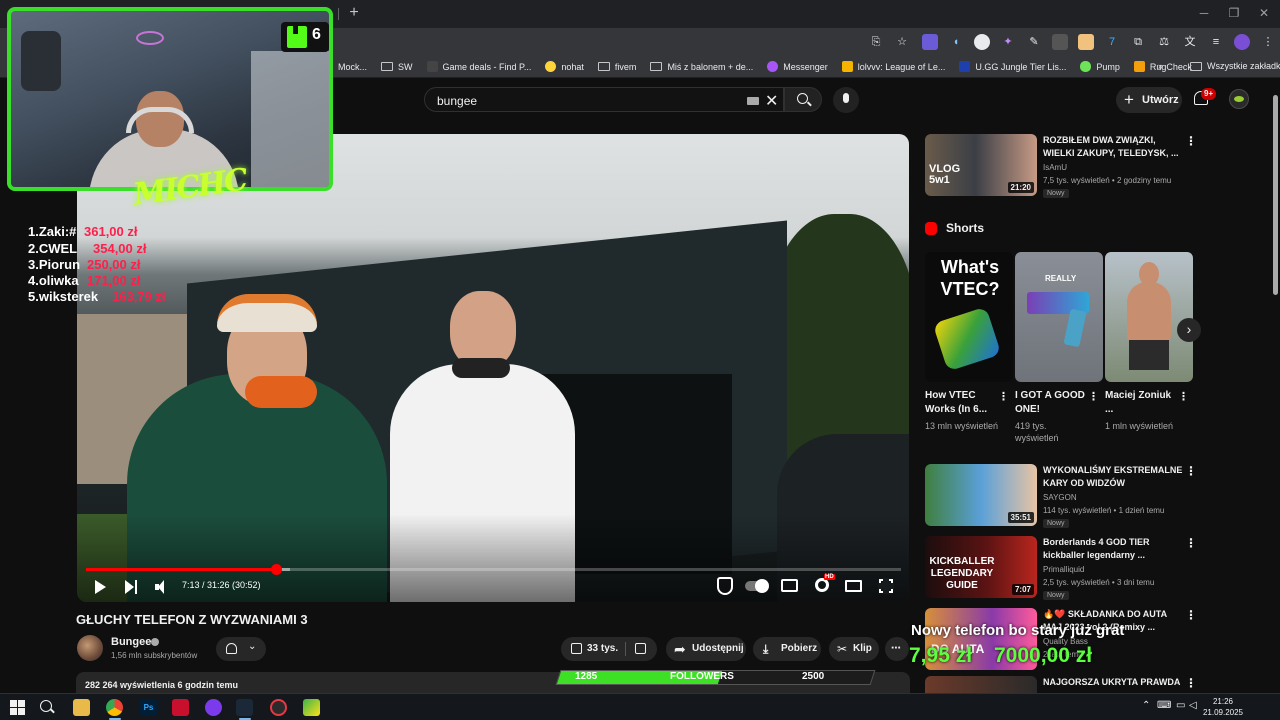 This screenshot has height=720, width=1280. Describe the element at coordinates (981, 495) in the screenshot. I see `video-thumbnail: 35:51` at that location.